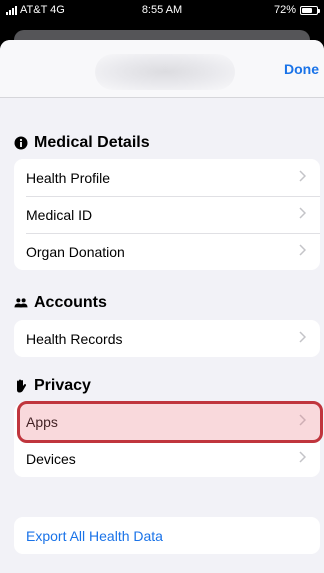 The width and height of the screenshot is (324, 573). Describe the element at coordinates (75, 251) in the screenshot. I see `row-label: Organ Donation` at that location.